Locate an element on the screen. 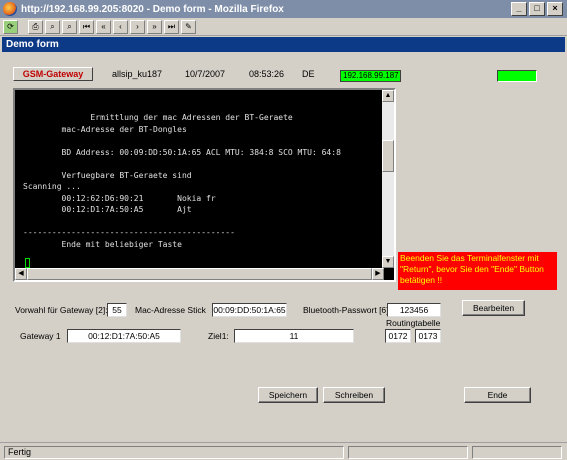 The width and height of the screenshot is (567, 460). ziel-label: Ziel1: is located at coordinates (218, 336).